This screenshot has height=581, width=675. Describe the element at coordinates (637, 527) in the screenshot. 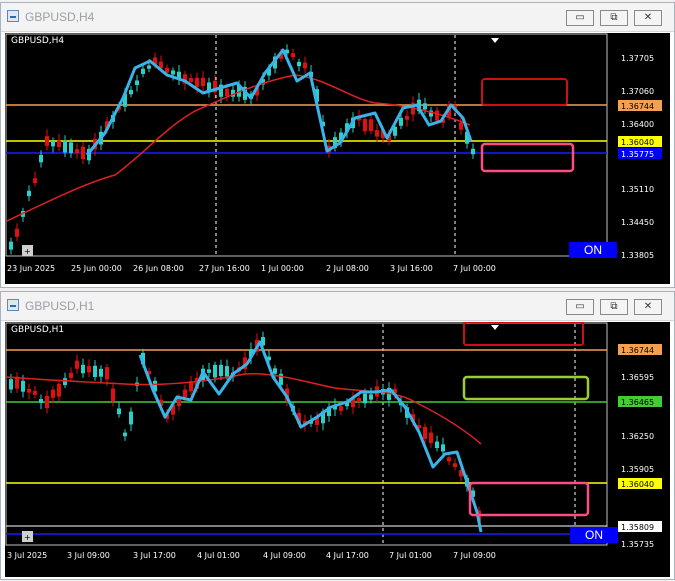

I see `level-label-white: 1.35809` at that location.